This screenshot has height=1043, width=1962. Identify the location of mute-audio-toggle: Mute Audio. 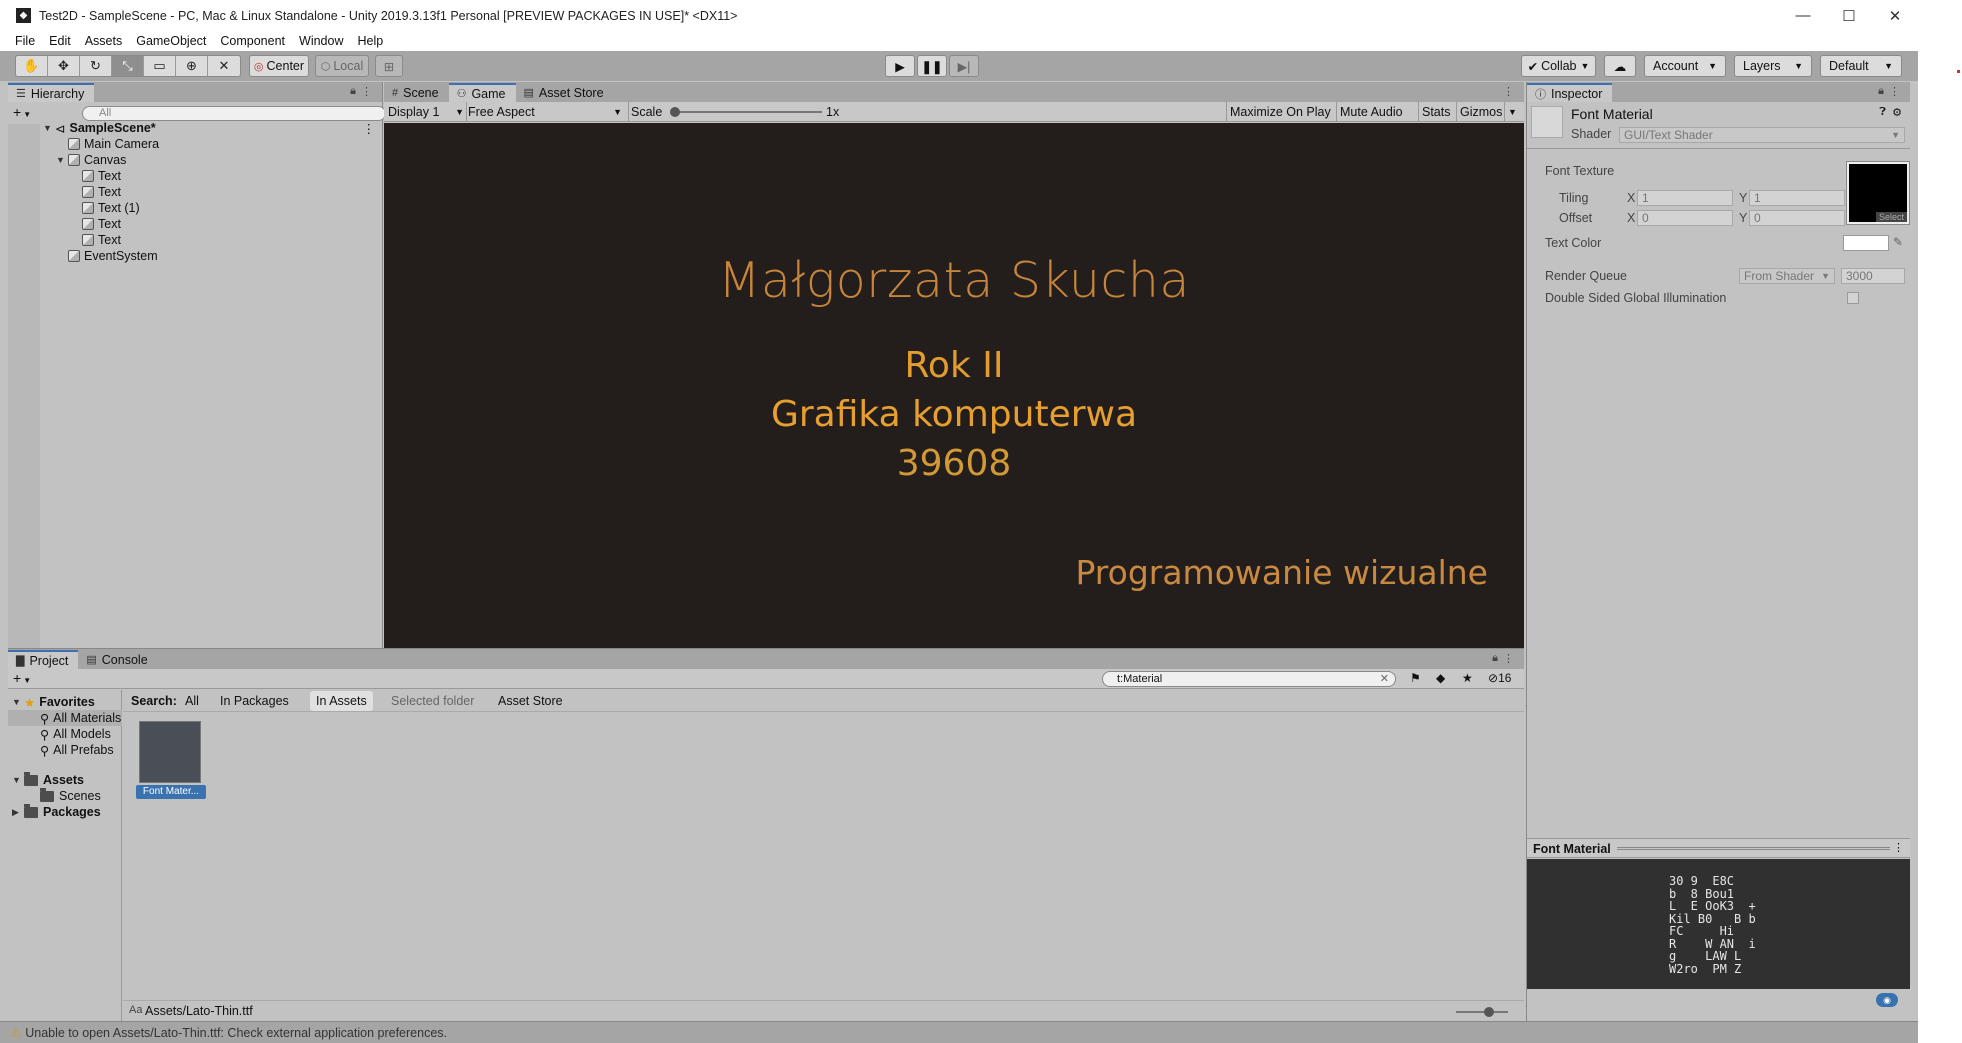
(1371, 112).